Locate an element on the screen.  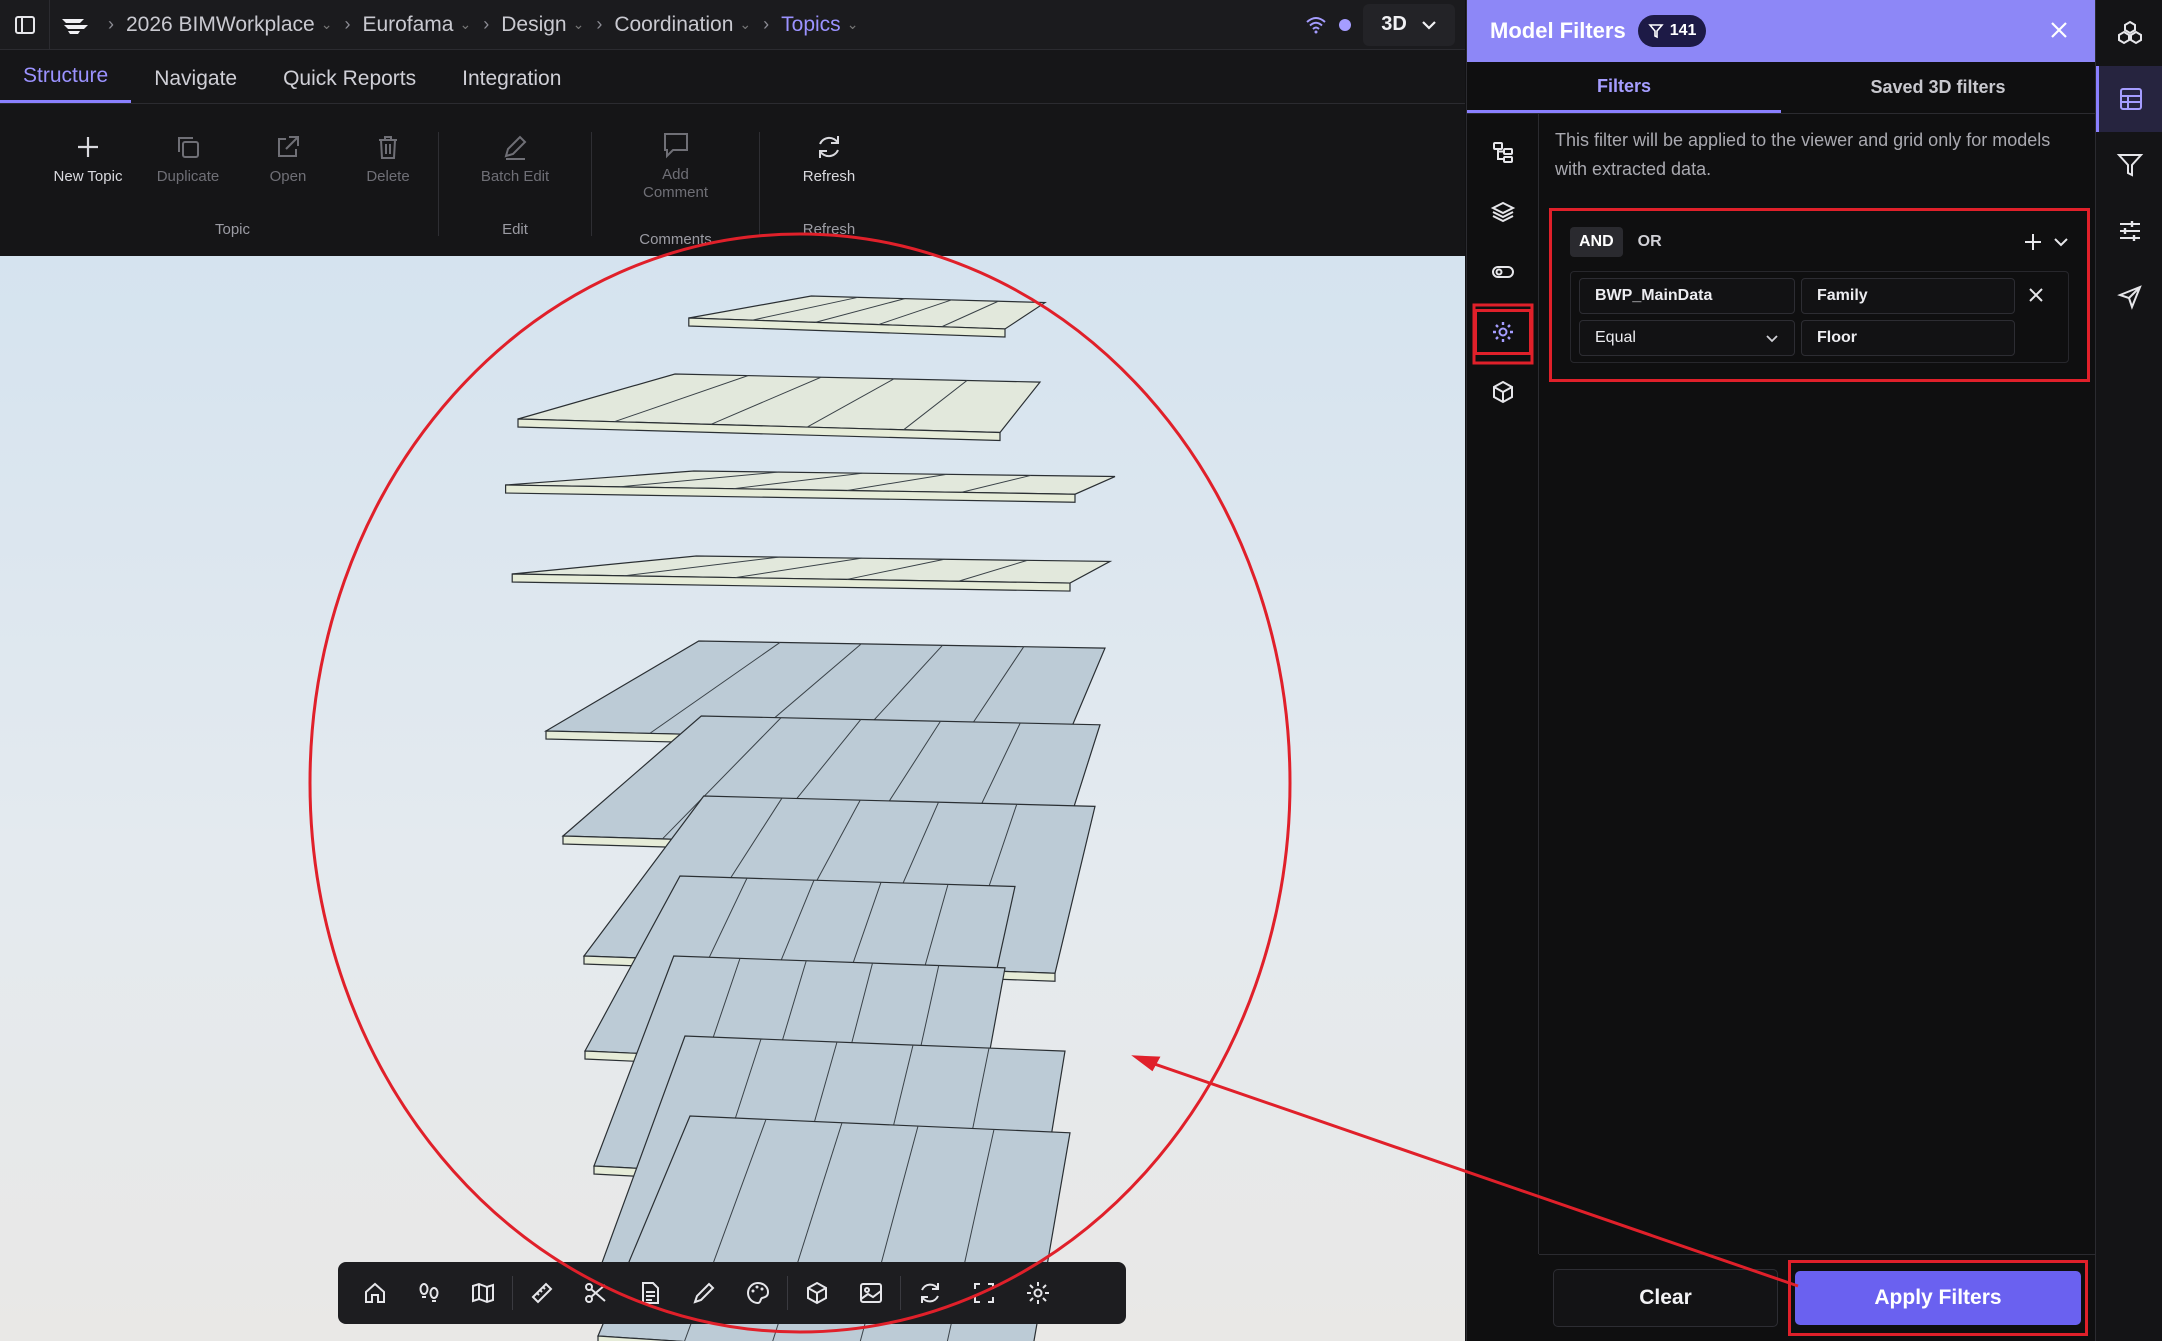
breadcrumb-item-phase: Design ⌄ is located at coordinates (542, 25).